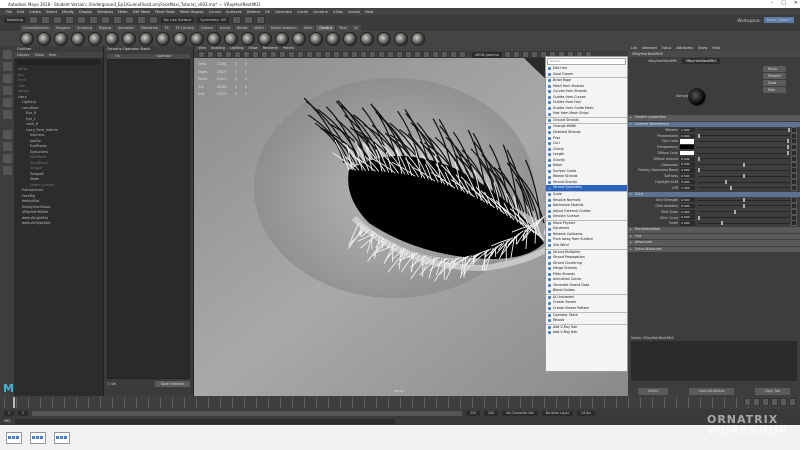 The width and height of the screenshot is (800, 450). Describe the element at coordinates (774, 402) in the screenshot. I see `play-forward-icon` at that location.